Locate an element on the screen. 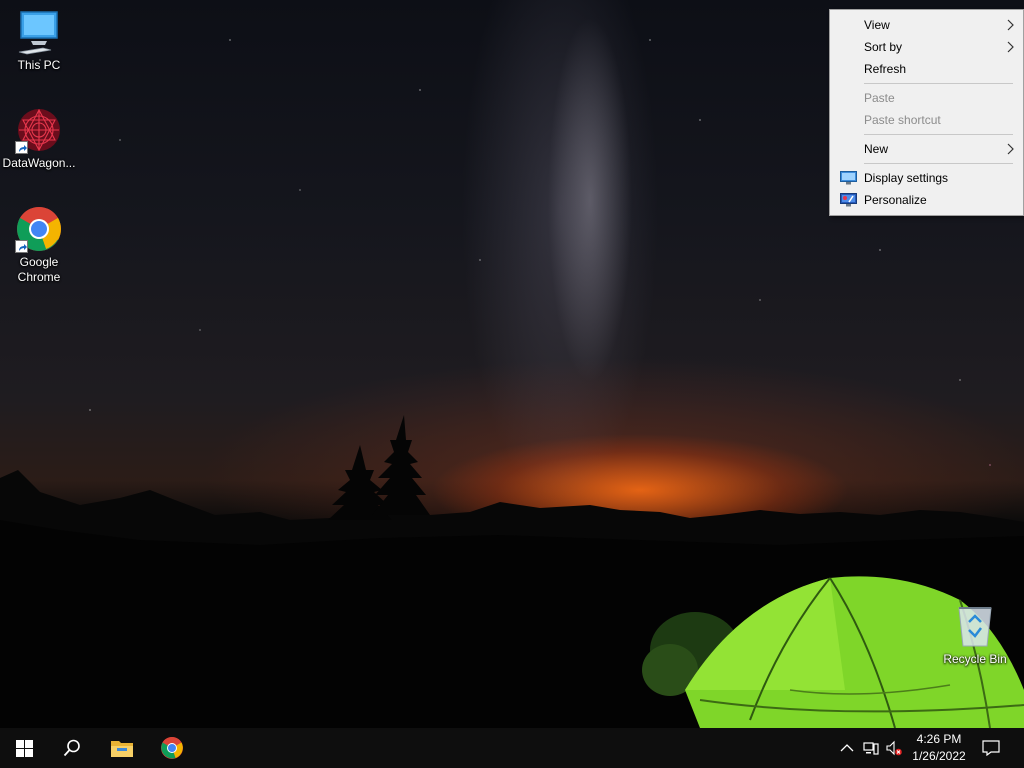 The height and width of the screenshot is (768, 1024). desktop-icon-label: Google Chrome is located at coordinates (39, 269).